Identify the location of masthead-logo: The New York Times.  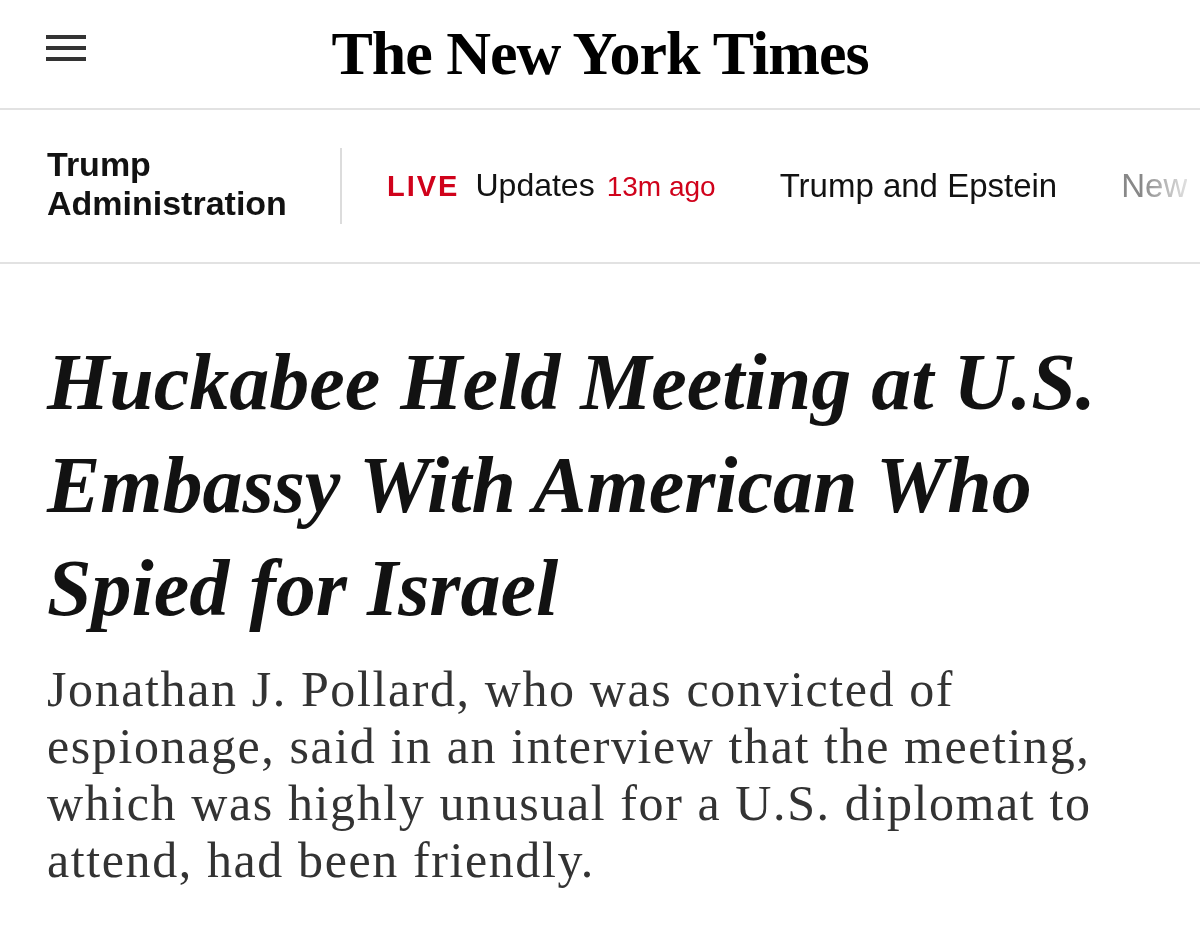
(600, 53).